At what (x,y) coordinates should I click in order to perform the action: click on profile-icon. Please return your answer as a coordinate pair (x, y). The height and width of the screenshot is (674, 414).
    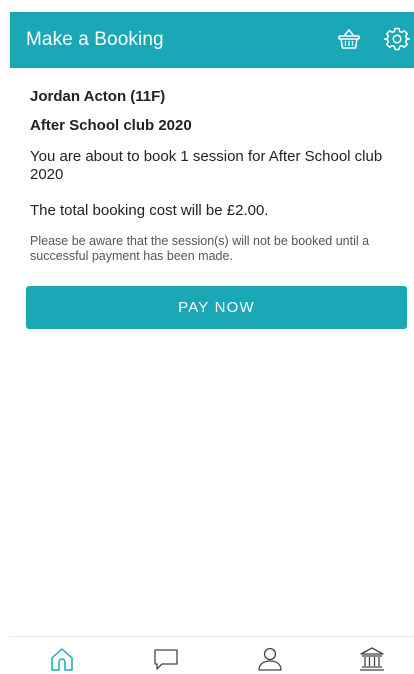
    Looking at the image, I should click on (270, 659).